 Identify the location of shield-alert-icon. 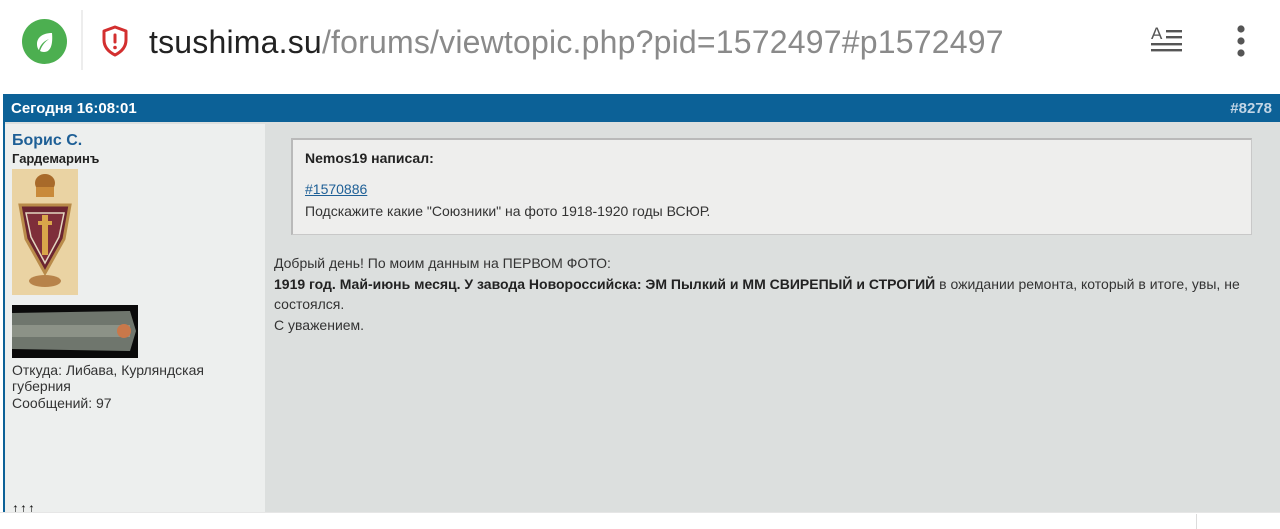
(115, 41).